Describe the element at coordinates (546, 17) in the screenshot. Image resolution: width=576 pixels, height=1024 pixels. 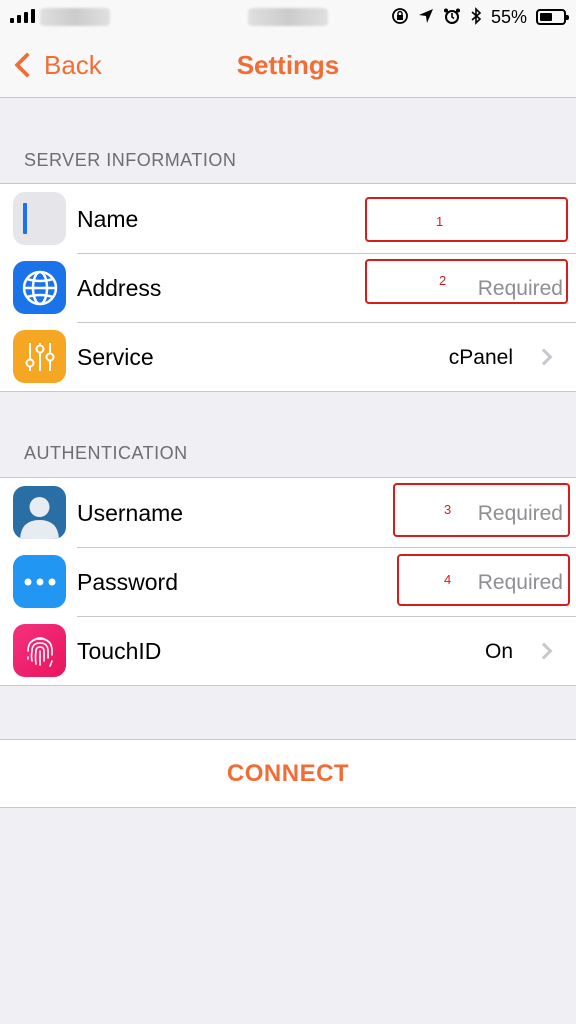
I see `battery-level` at that location.